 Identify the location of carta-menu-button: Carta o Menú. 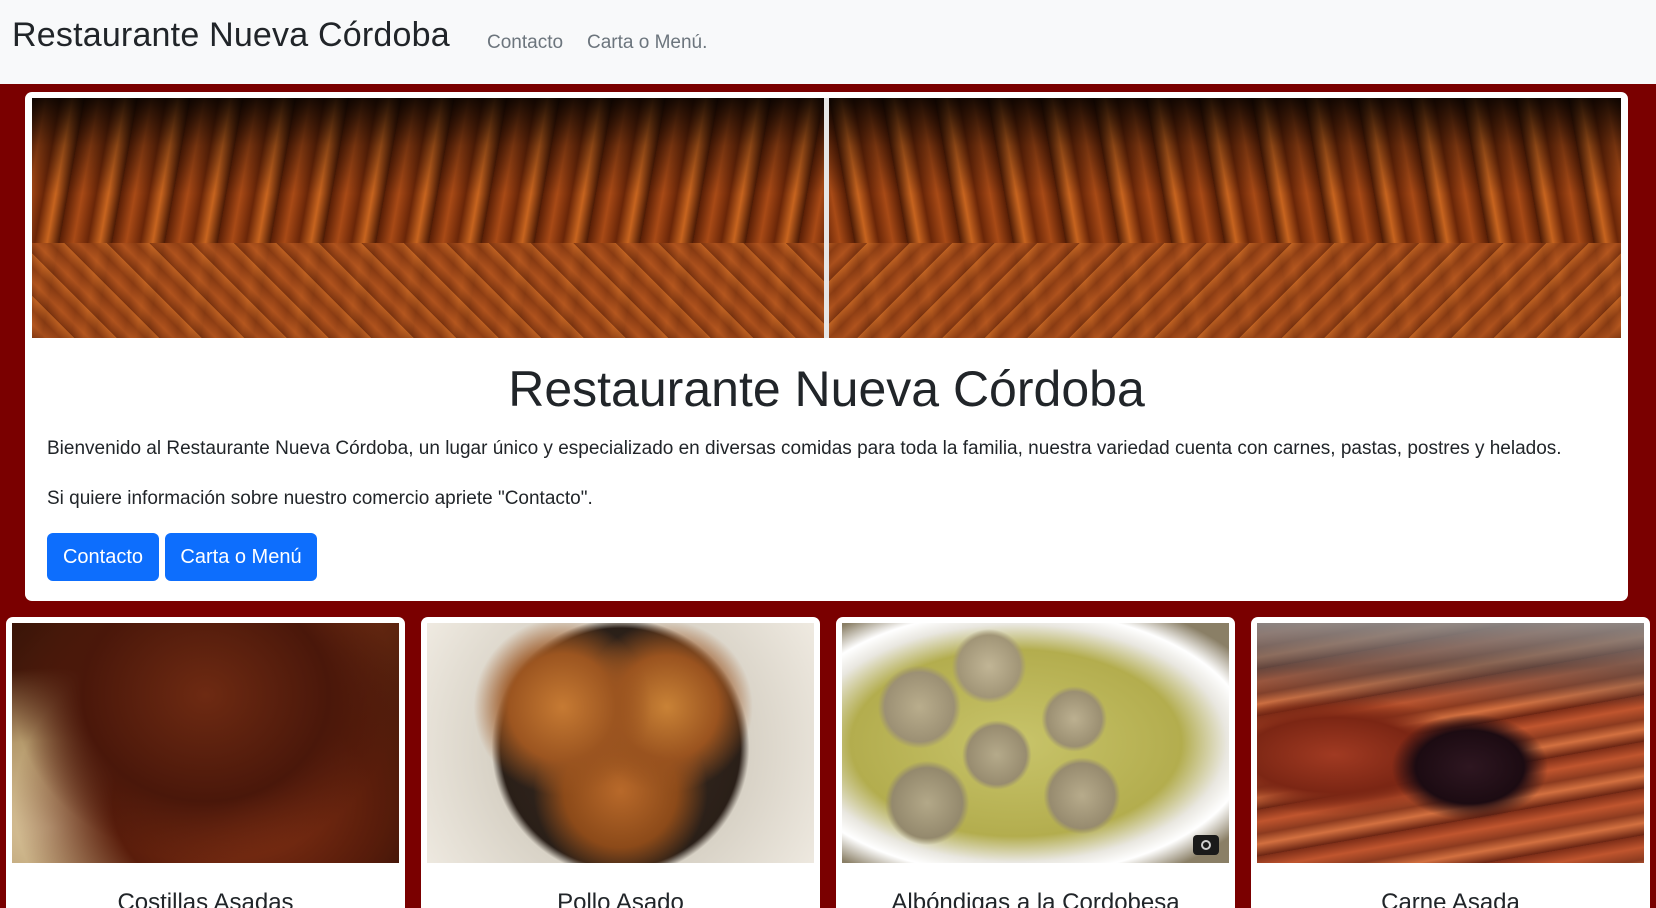
(241, 557).